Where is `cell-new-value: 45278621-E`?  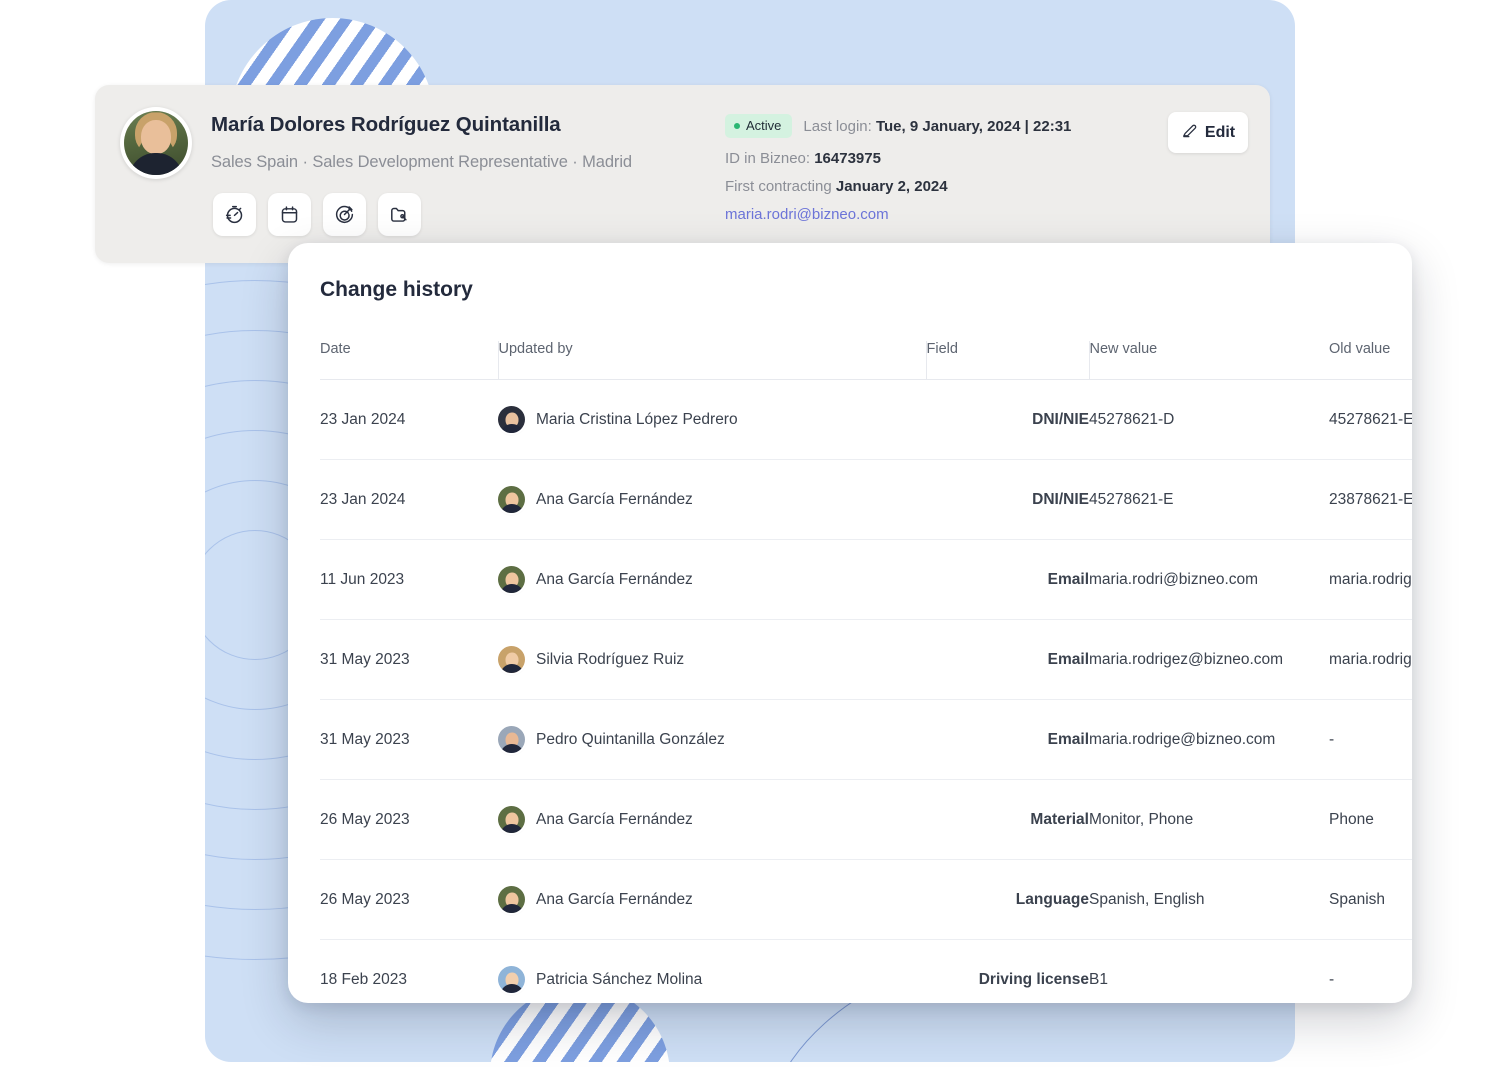 cell-new-value: 45278621-E is located at coordinates (1209, 499).